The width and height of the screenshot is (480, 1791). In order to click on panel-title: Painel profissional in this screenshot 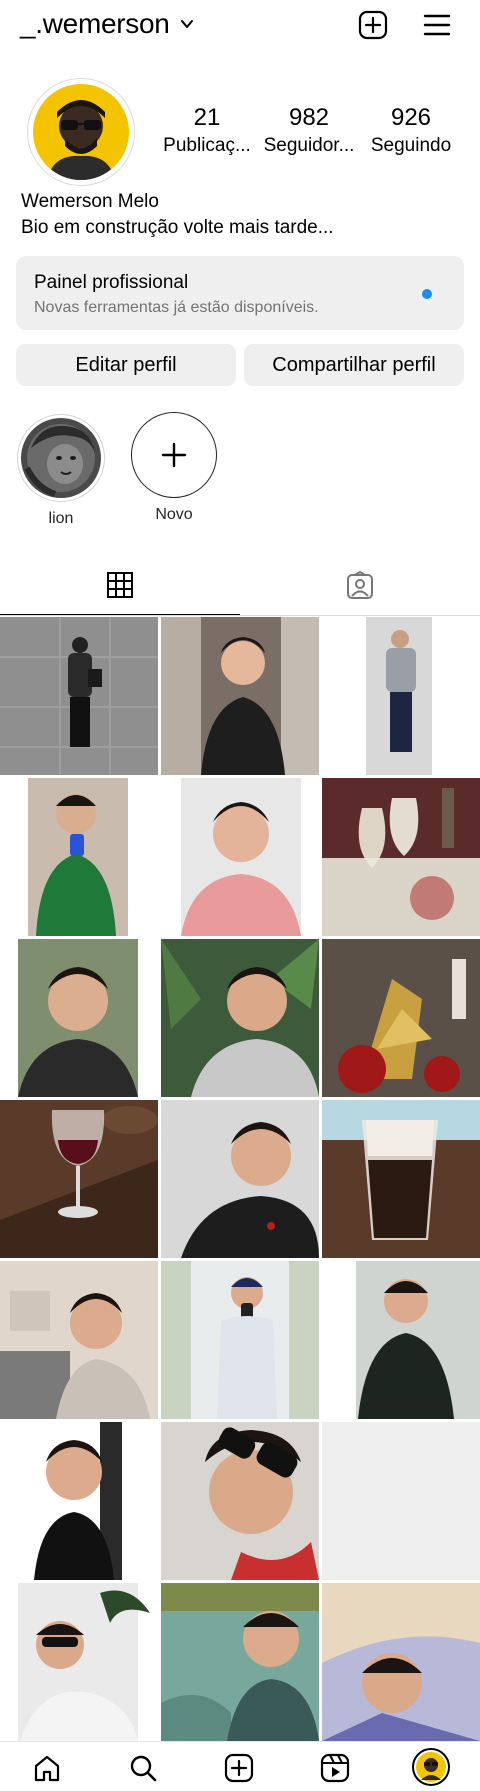, I will do `click(111, 282)`.